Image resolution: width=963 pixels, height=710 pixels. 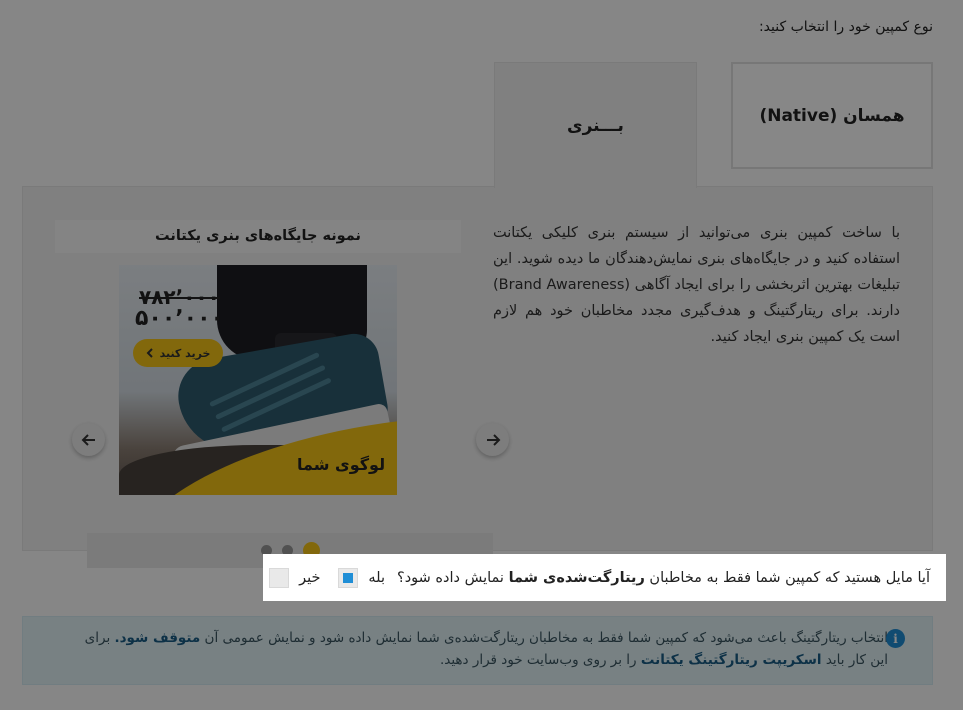 I want to click on info-text: را بر روی وب‌سایت خود قرار دهید., so click(x=538, y=660).